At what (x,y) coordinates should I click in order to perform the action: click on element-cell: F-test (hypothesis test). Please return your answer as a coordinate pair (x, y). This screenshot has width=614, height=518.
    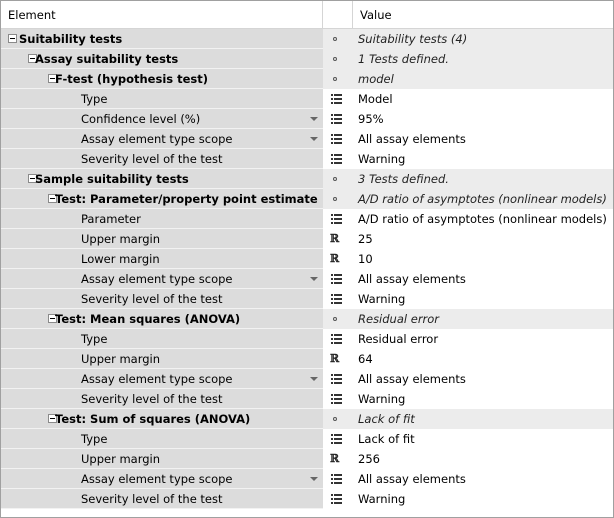
    Looking at the image, I should click on (162, 79).